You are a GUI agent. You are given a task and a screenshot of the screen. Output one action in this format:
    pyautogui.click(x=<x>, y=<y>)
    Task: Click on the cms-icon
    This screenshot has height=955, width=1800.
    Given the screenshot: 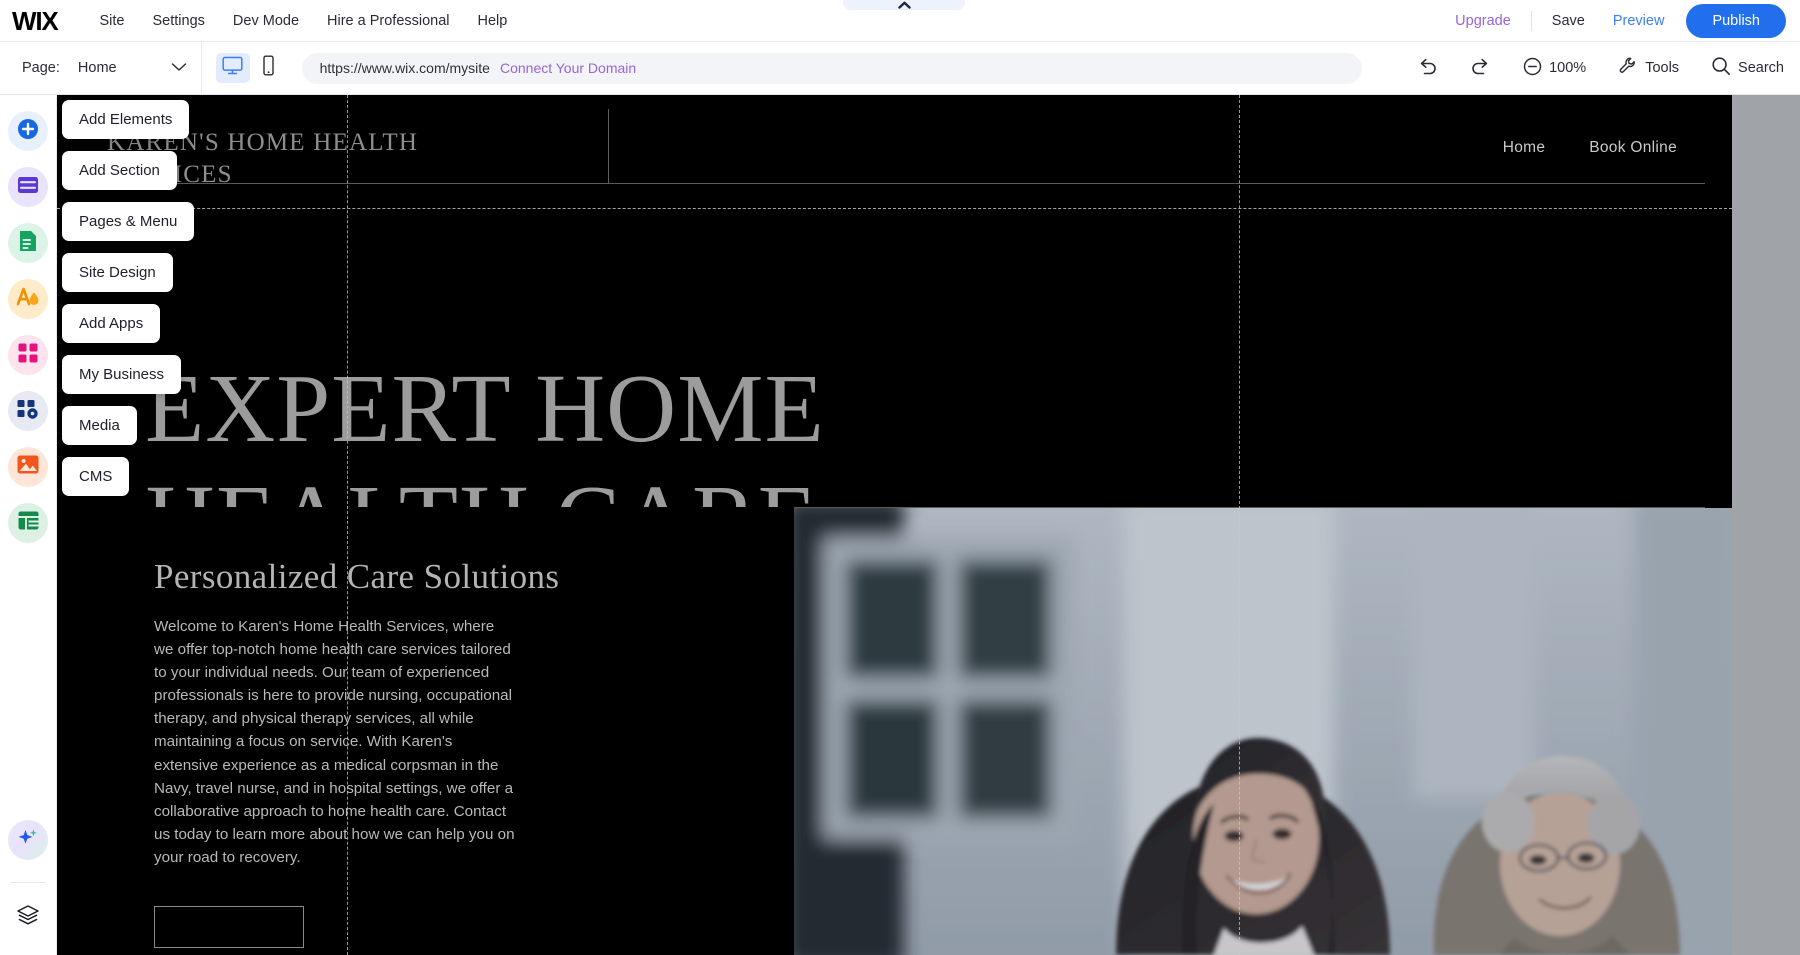 What is the action you would take?
    pyautogui.click(x=28, y=523)
    